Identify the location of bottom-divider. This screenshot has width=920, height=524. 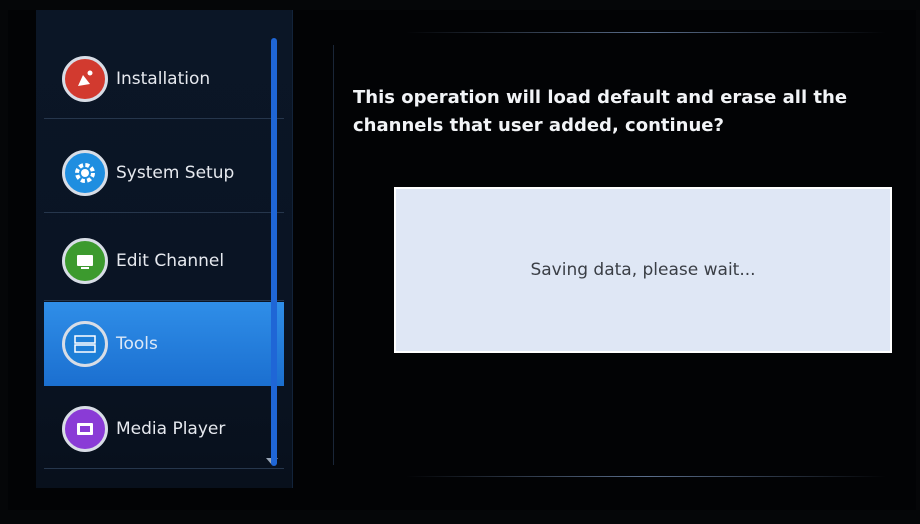
(646, 476).